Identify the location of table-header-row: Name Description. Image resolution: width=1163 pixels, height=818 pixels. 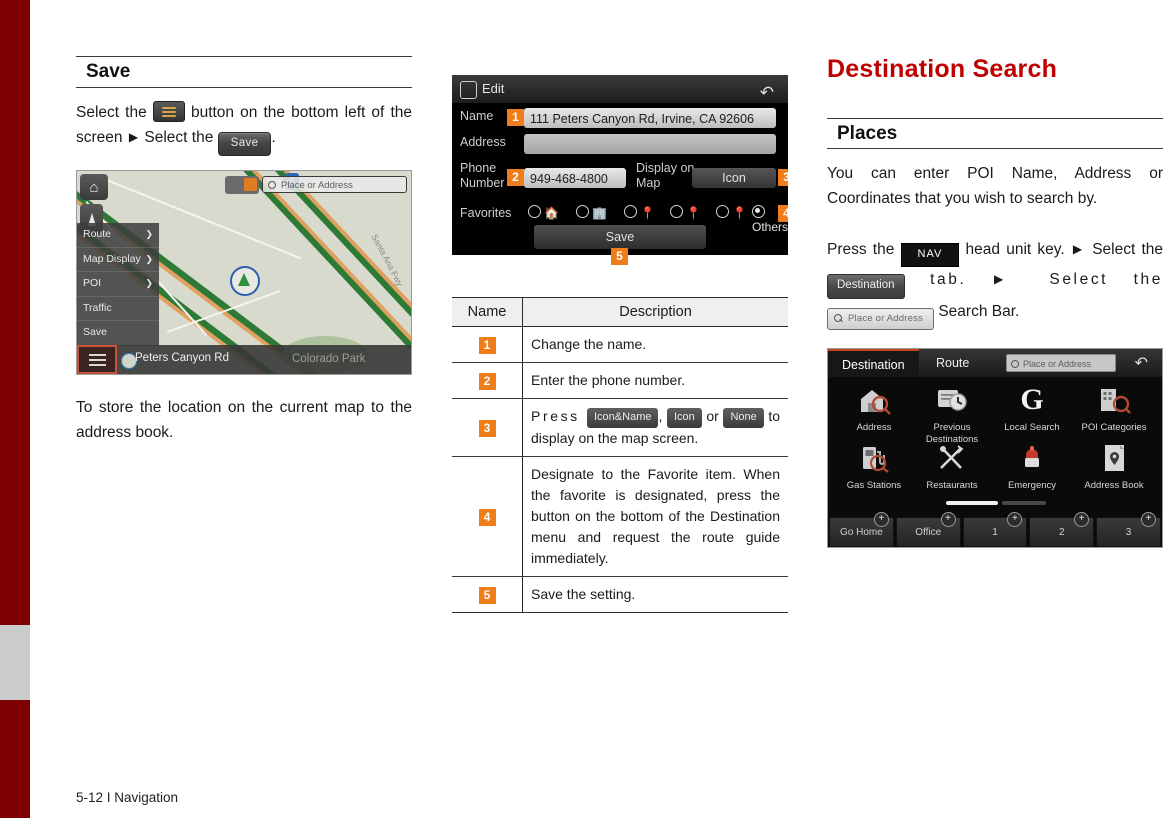
(620, 312).